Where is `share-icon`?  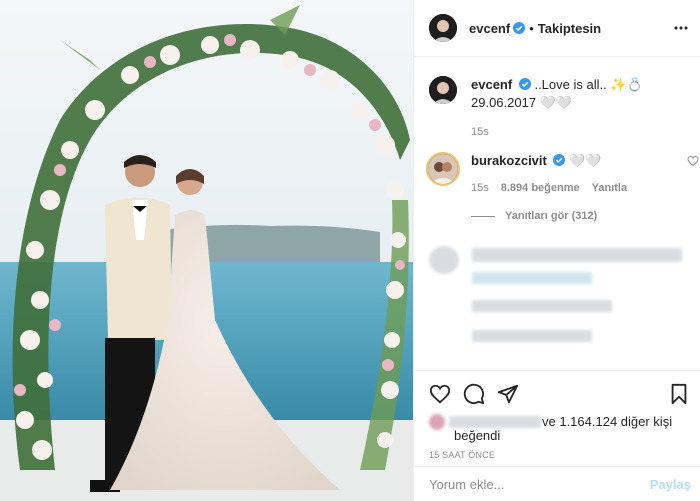 share-icon is located at coordinates (508, 394).